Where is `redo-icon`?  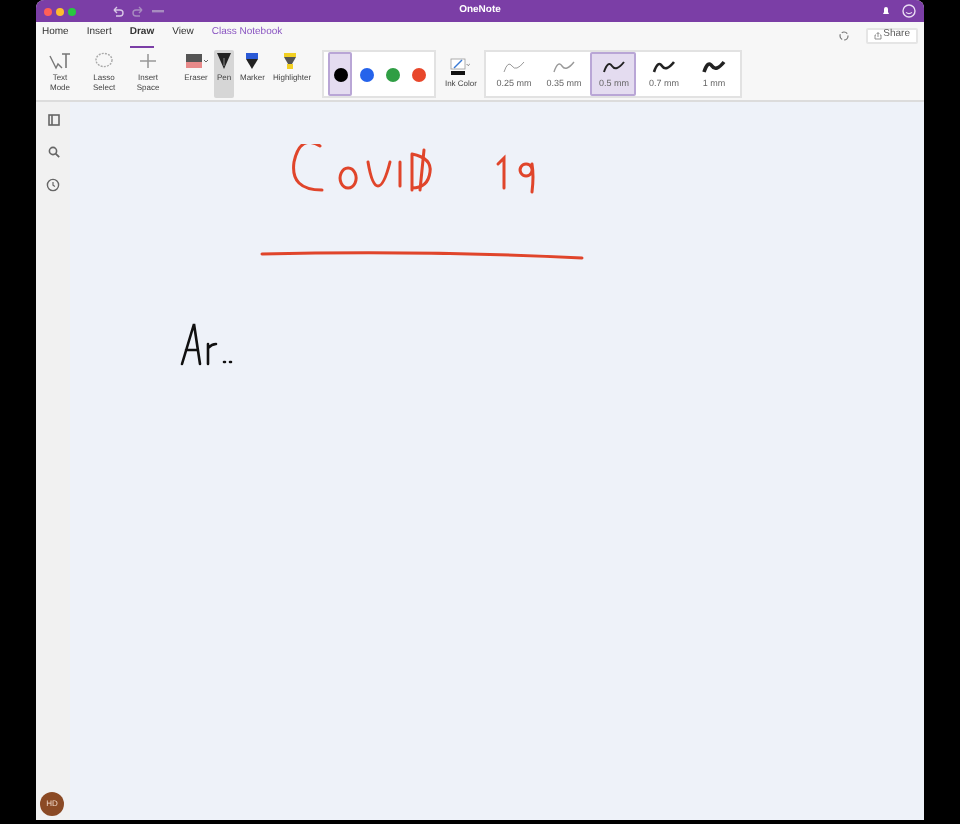
redo-icon is located at coordinates (138, 11).